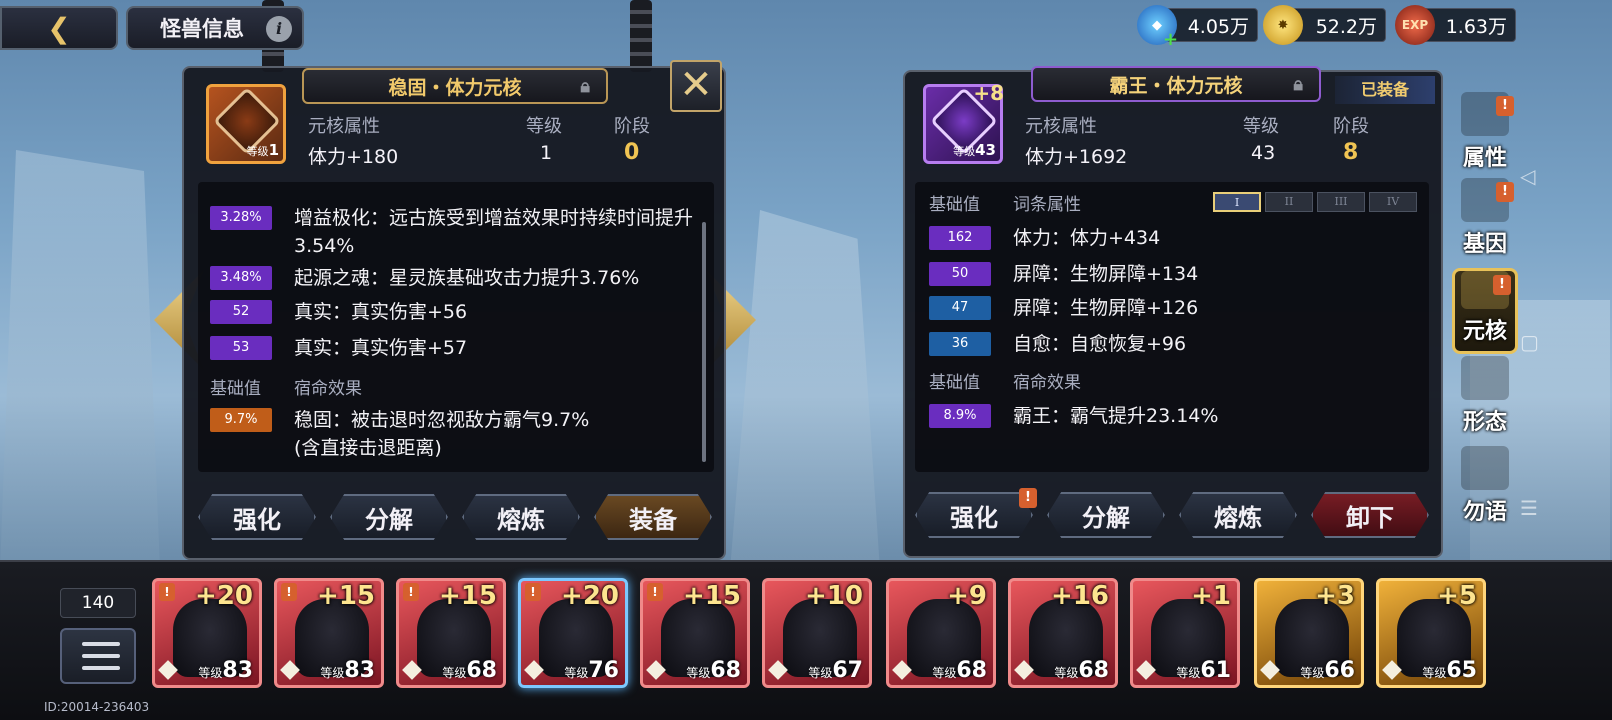 Image resolution: width=1612 pixels, height=720 pixels. Describe the element at coordinates (1116, 416) in the screenshot. I see `fate-text: 霸王：霸气提升23.14%` at that location.